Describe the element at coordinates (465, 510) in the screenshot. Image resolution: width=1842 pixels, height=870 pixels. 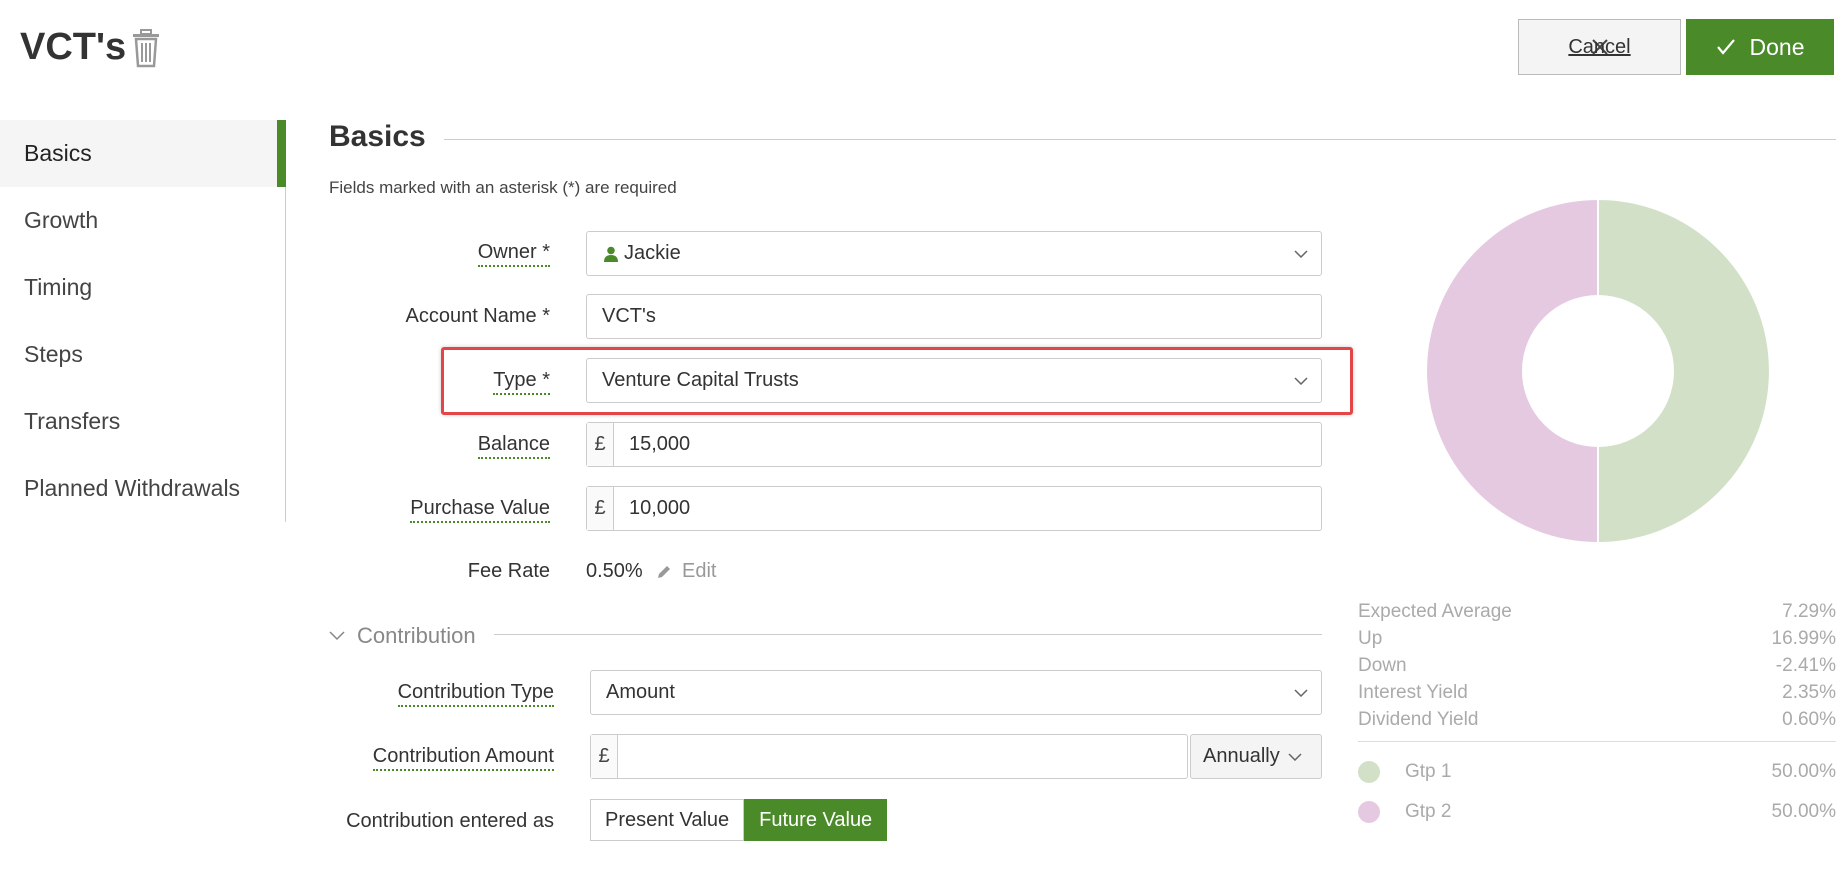
I see `purchase-value-label: Purchase Value` at that location.